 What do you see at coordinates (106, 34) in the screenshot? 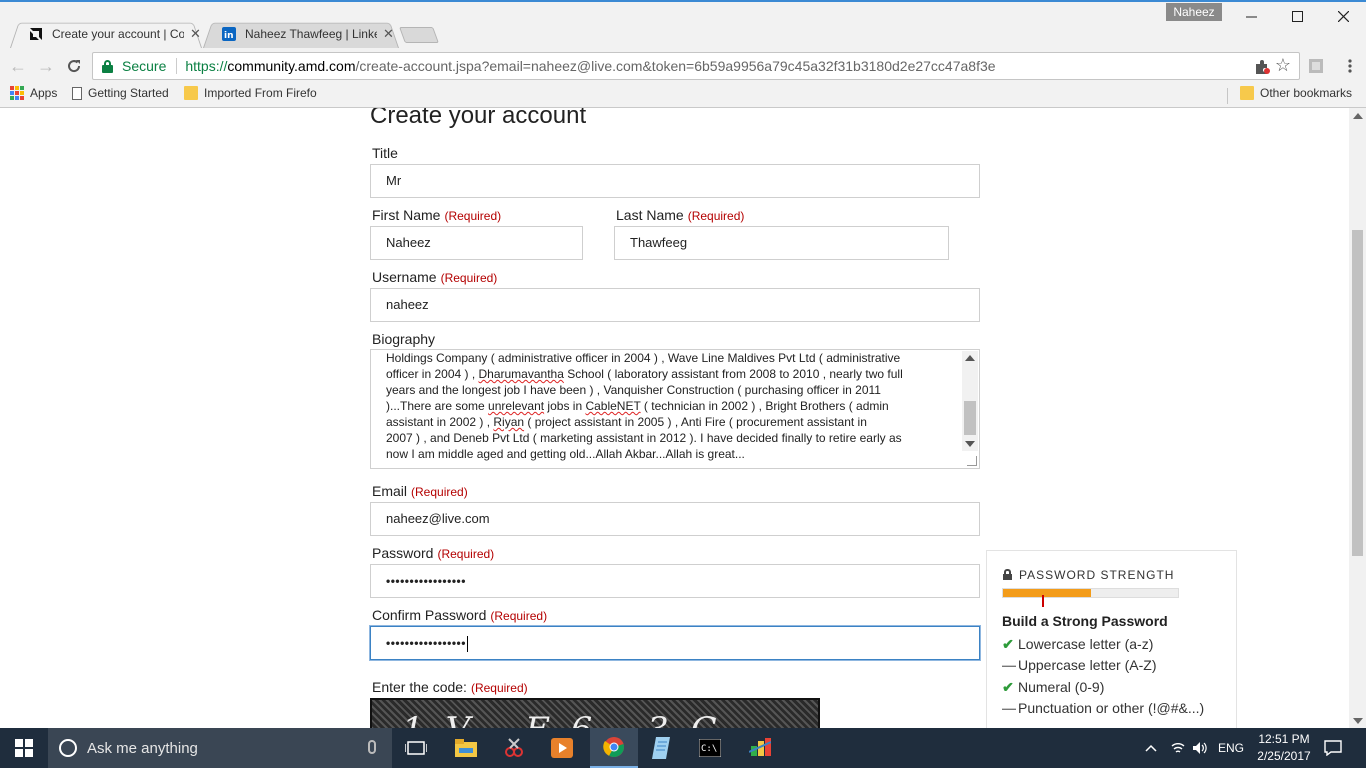
I see `tab-create-account: Create your account | Co ✕` at bounding box center [106, 34].